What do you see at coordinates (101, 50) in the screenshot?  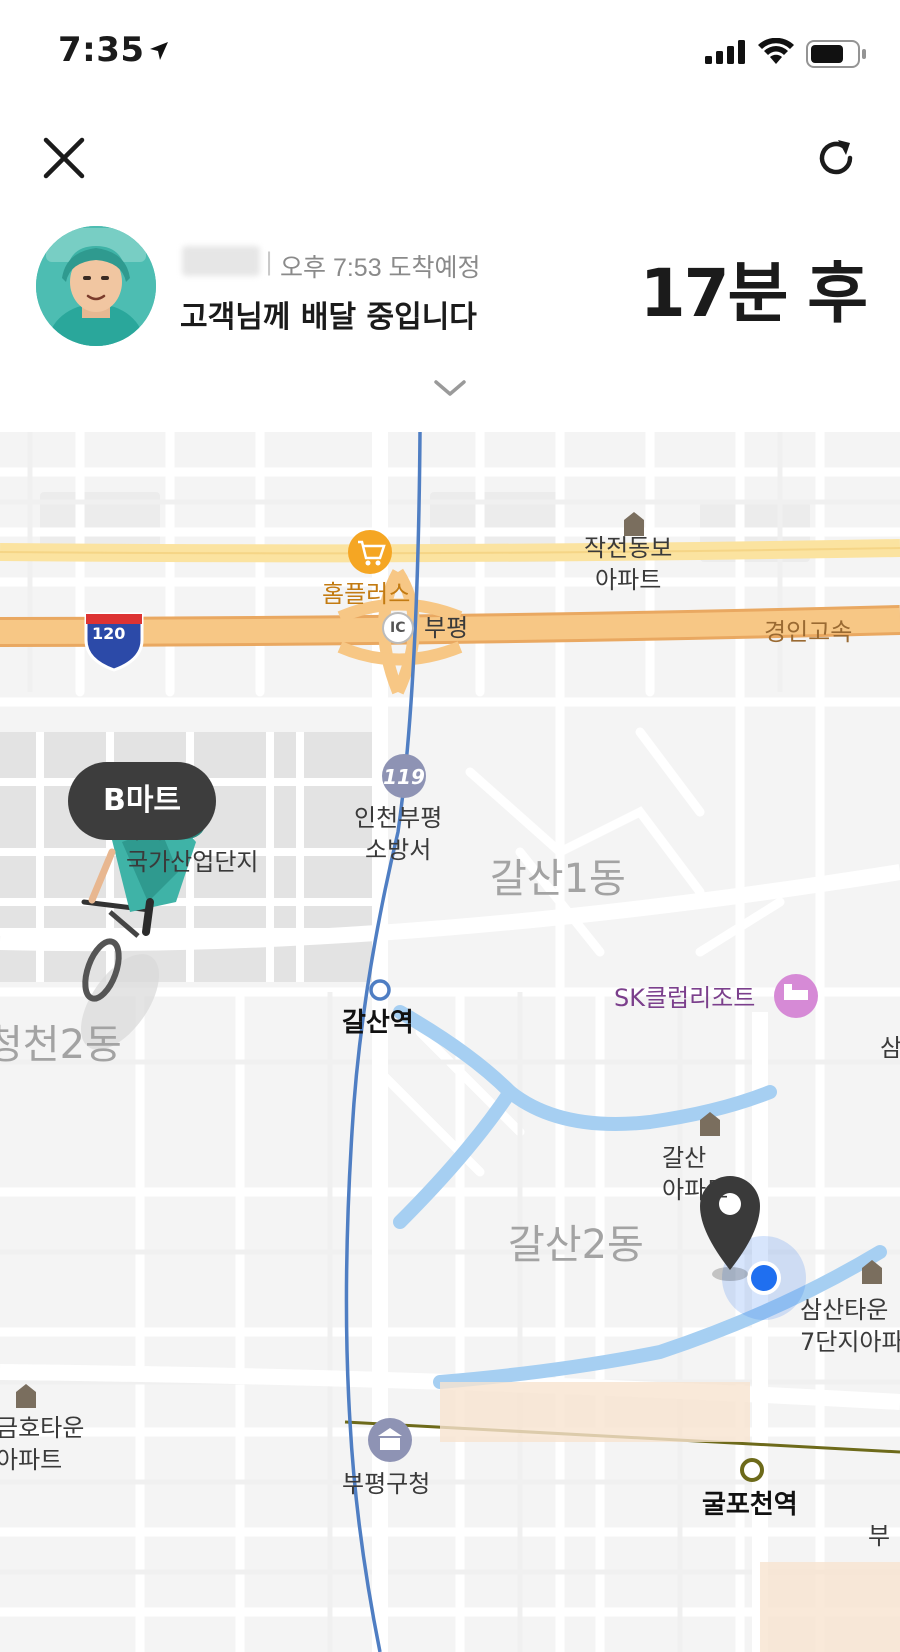 I see `status-time: 7:35` at bounding box center [101, 50].